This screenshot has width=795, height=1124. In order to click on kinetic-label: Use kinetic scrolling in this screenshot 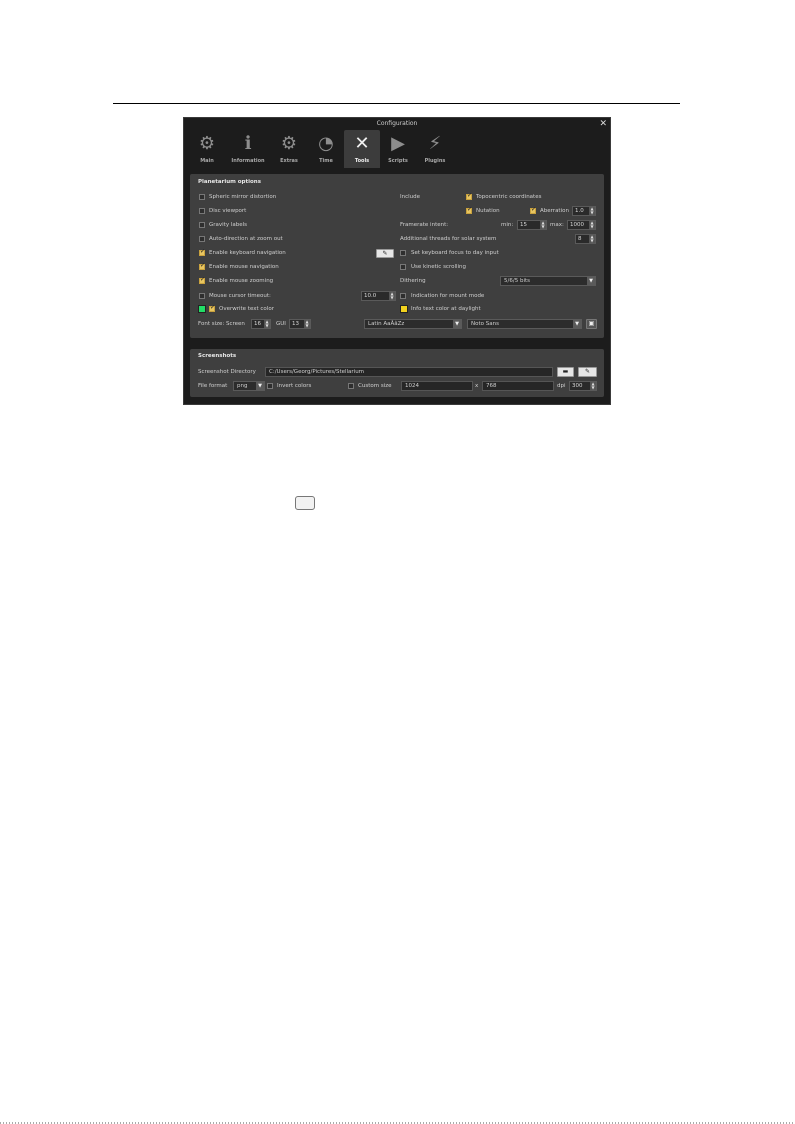, I will do `click(439, 267)`.